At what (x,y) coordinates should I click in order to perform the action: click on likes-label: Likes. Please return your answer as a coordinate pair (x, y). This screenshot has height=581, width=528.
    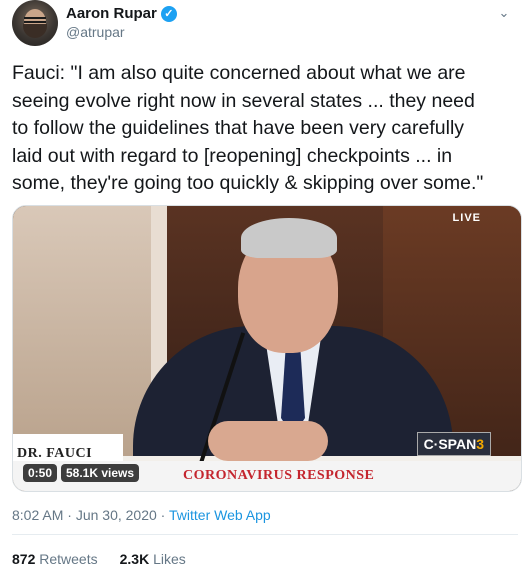
    Looking at the image, I should click on (169, 559).